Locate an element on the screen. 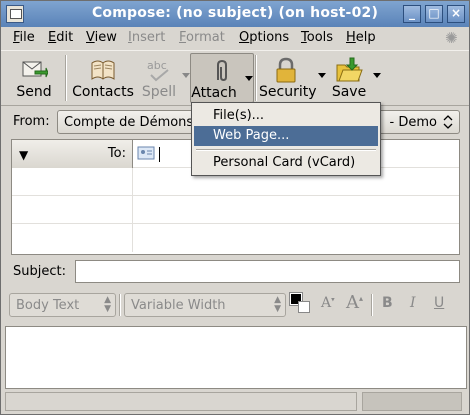 The image size is (470, 415). status-bar is located at coordinates (235, 402).